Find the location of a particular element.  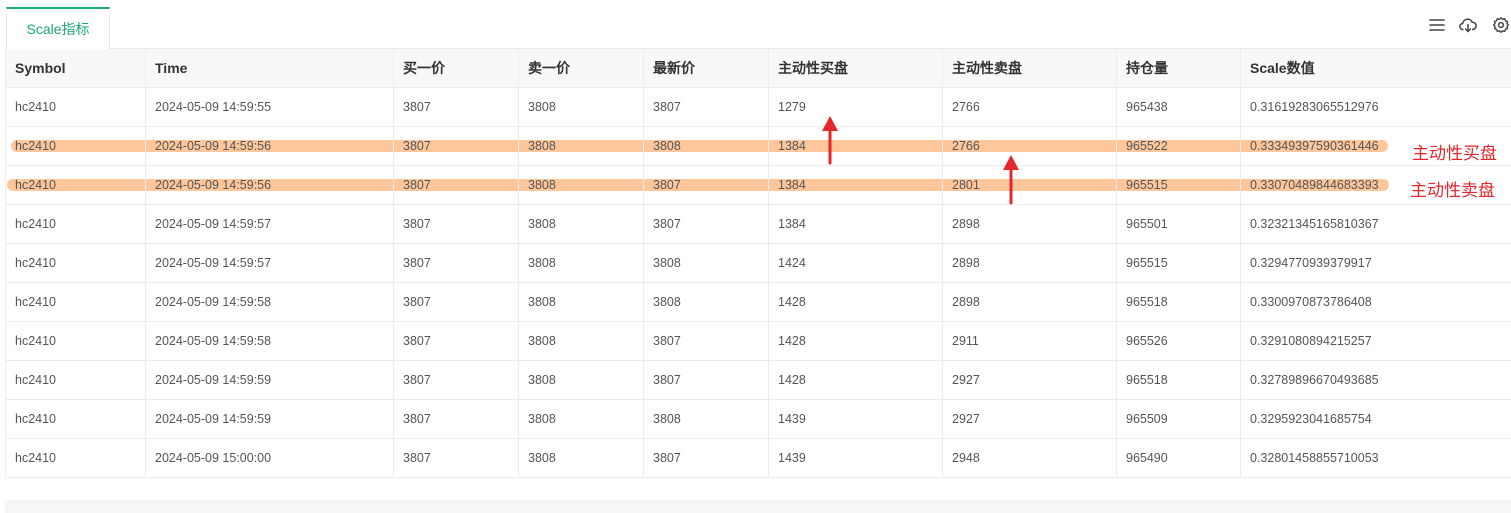

up-arrow-active-sell is located at coordinates (1011, 180).